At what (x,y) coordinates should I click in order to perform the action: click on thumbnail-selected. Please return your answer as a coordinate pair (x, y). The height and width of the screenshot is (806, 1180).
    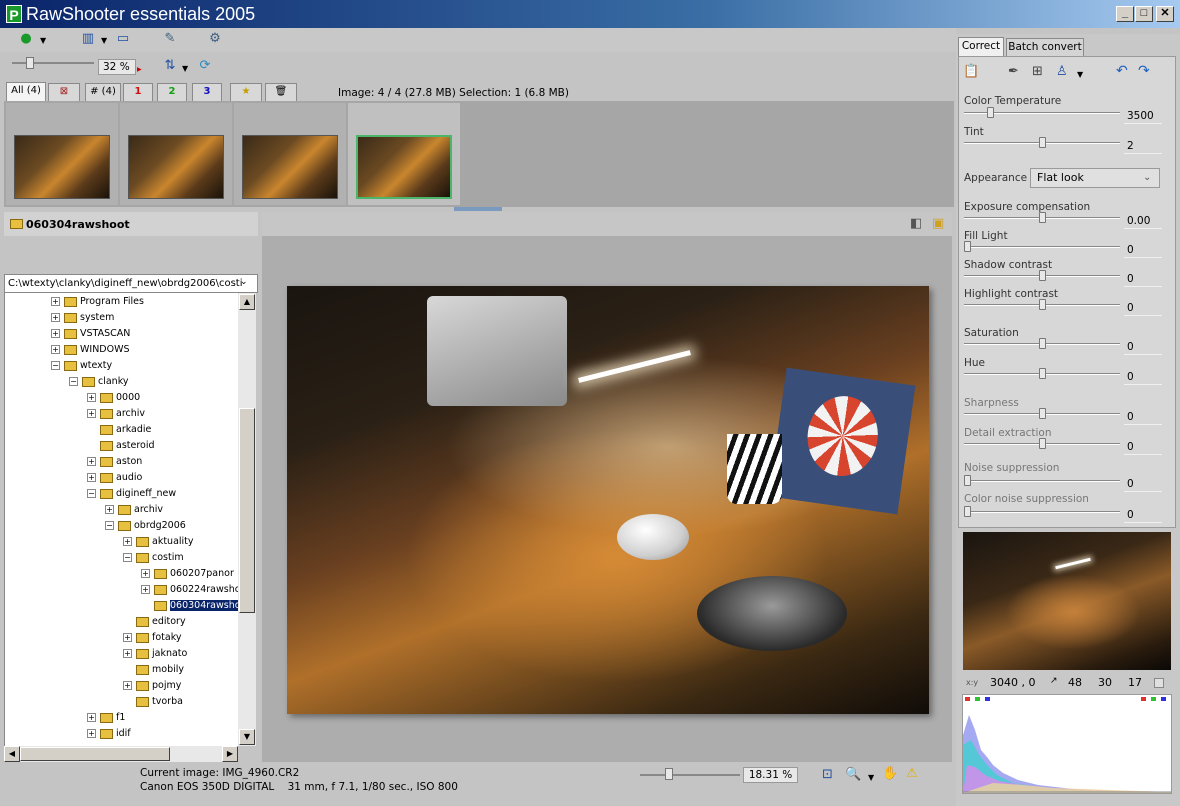
    Looking at the image, I should click on (404, 154).